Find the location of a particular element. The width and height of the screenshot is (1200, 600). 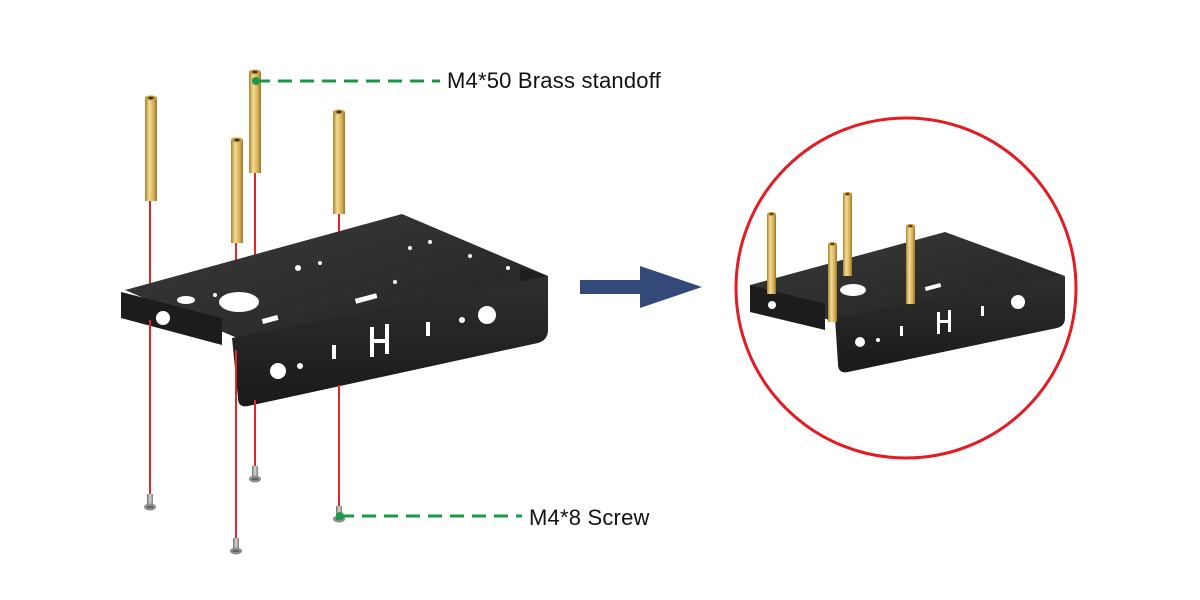

standoff-callout-label: M4*50 Brass standoff is located at coordinates (554, 80).